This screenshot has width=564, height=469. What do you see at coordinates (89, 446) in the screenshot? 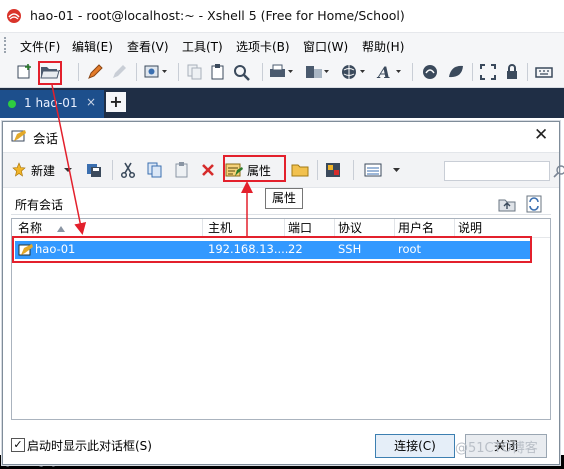
I see `show-on-startup-label: 启动时显示此对话框(S)` at bounding box center [89, 446].